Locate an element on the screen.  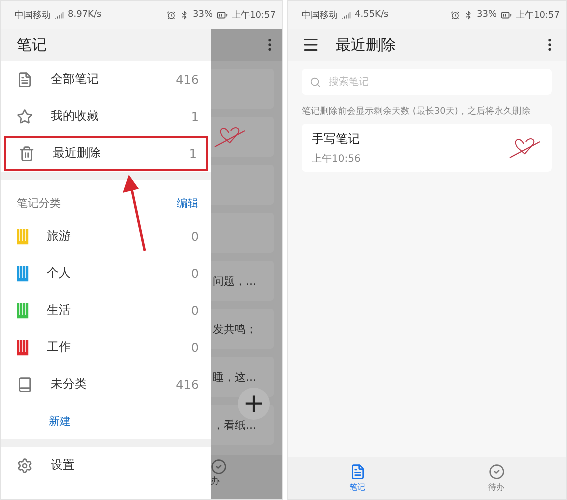
section-heading: 笔记分类 is located at coordinates (39, 203).